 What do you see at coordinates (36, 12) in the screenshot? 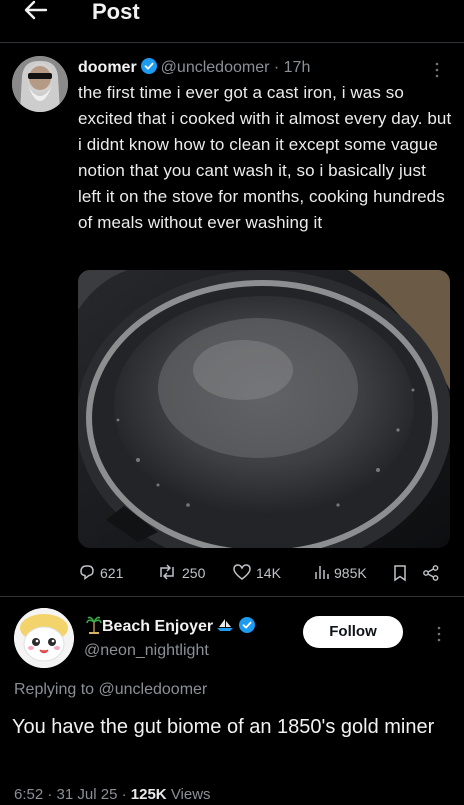
I see `arrow-left-icon` at bounding box center [36, 12].